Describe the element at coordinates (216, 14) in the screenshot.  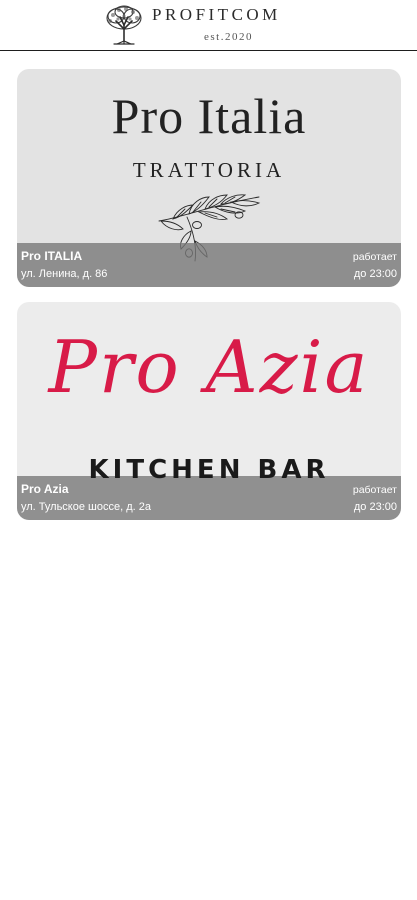
I see `brand-name: PROFITCOM` at that location.